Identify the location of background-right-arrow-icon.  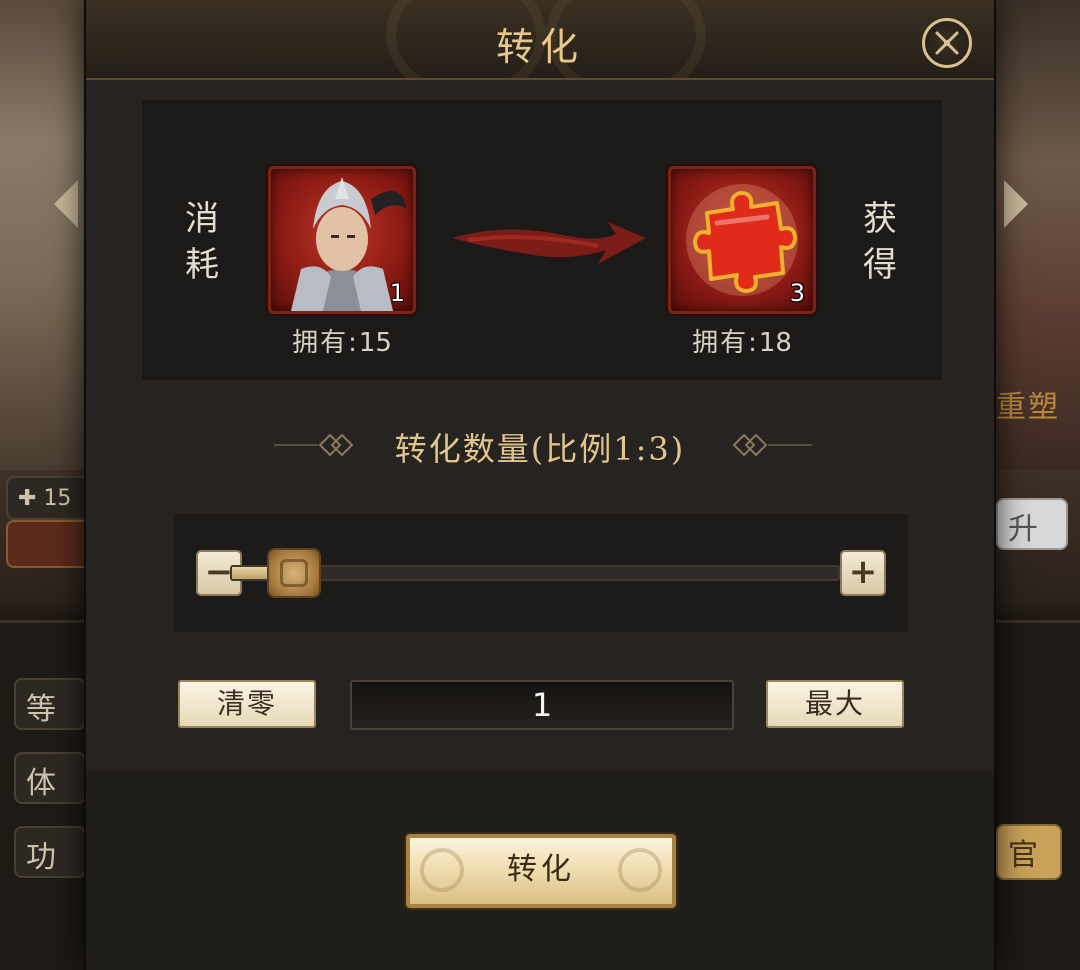
(1016, 204).